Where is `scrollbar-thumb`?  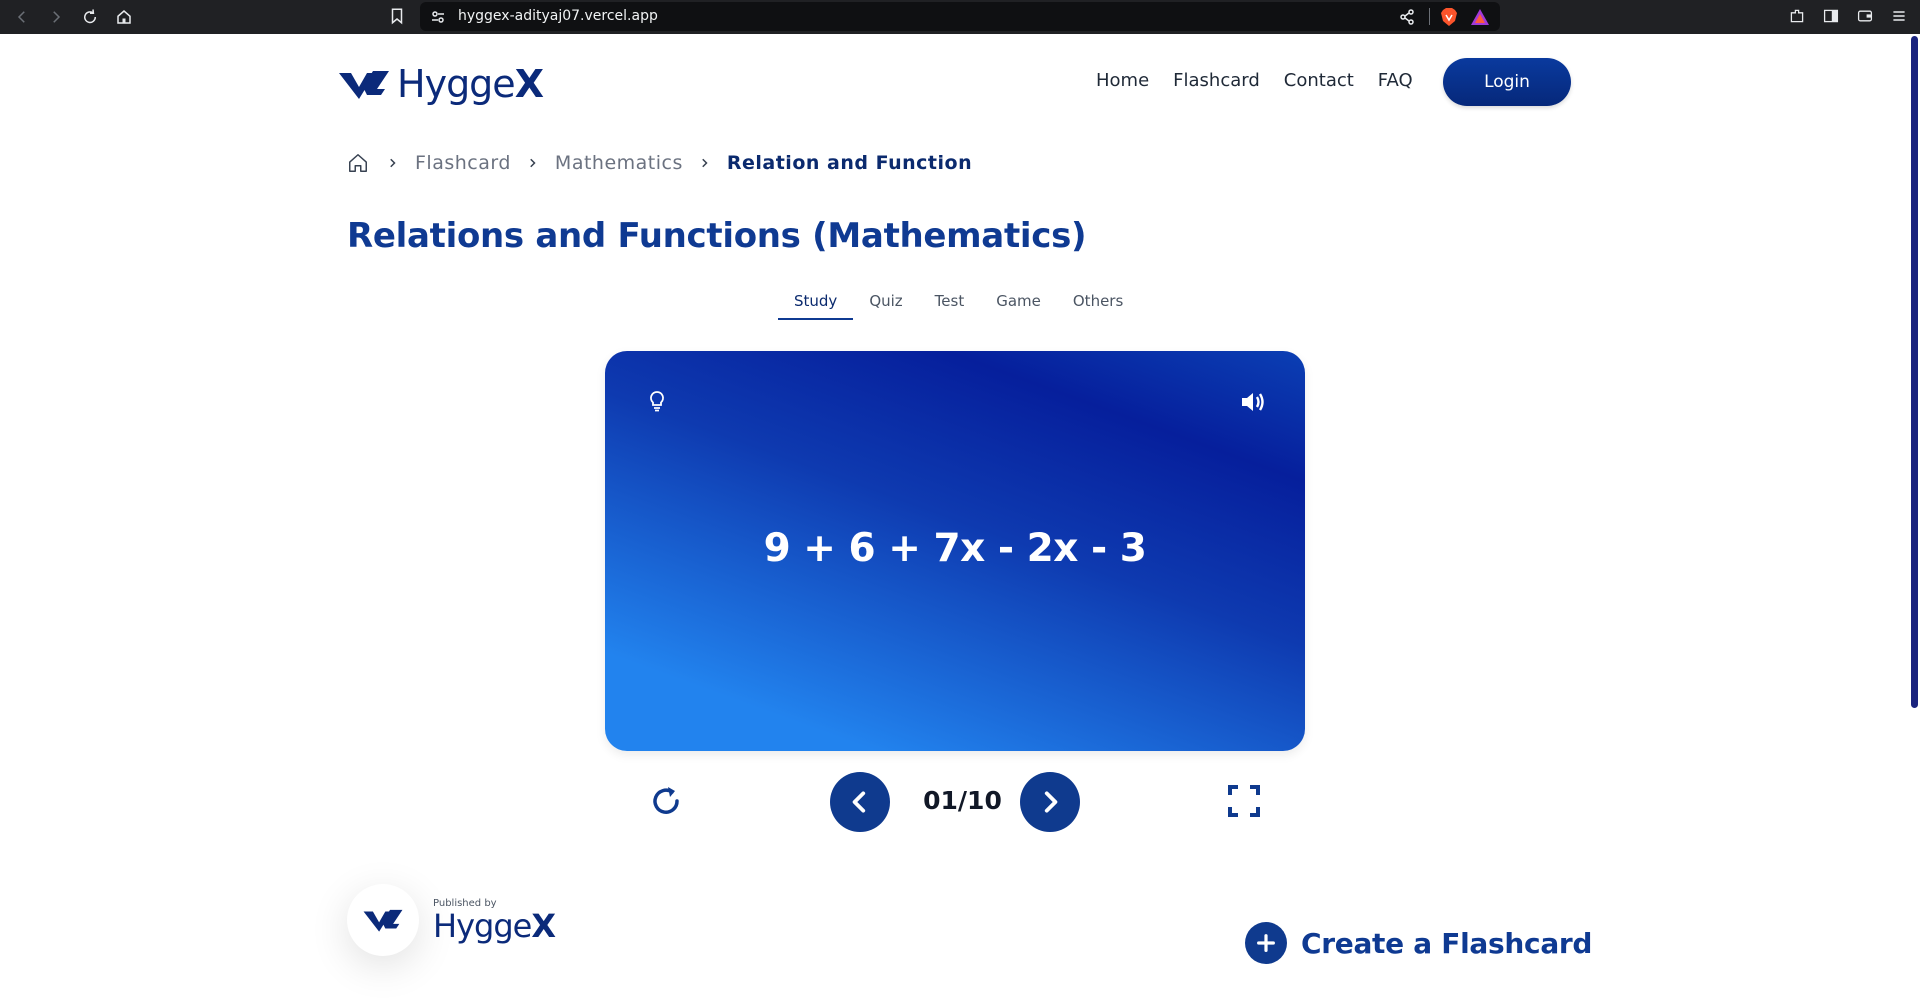
scrollbar-thumb is located at coordinates (1914, 372).